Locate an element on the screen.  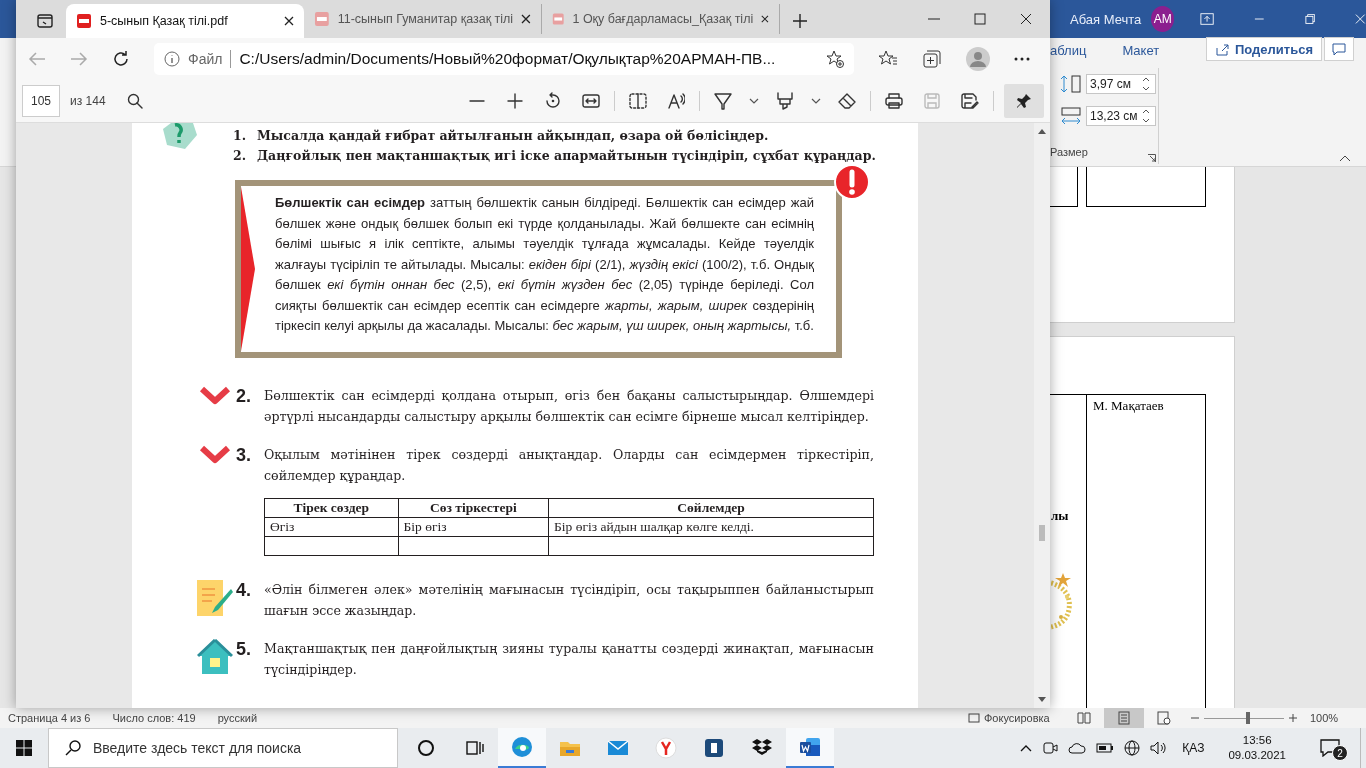
warning-icon is located at coordinates (852, 182).